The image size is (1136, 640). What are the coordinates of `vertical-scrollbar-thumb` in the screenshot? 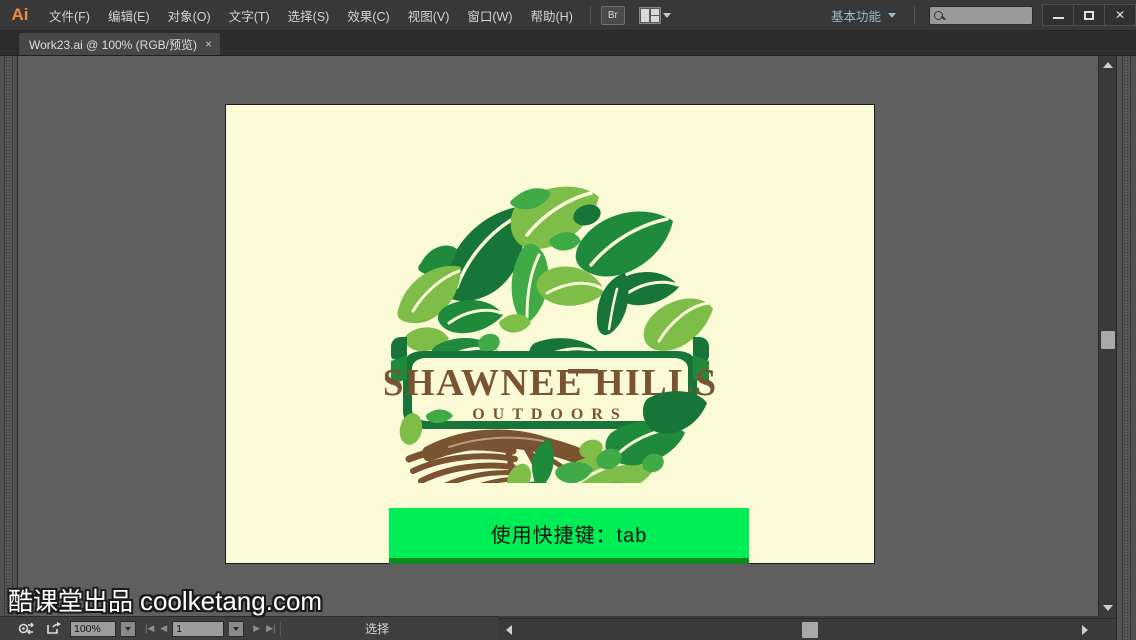 It's located at (1108, 340).